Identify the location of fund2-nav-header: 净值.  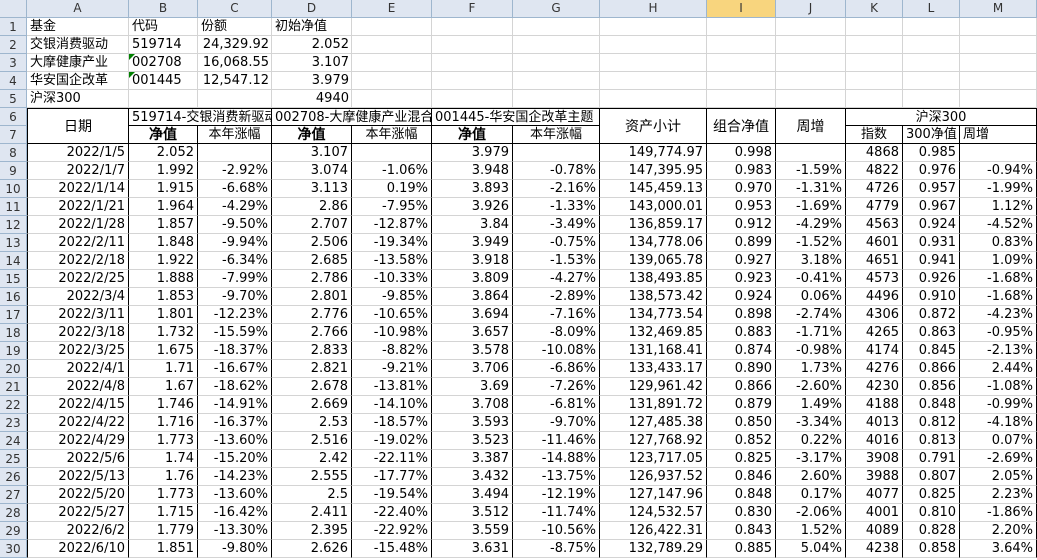
(312, 135).